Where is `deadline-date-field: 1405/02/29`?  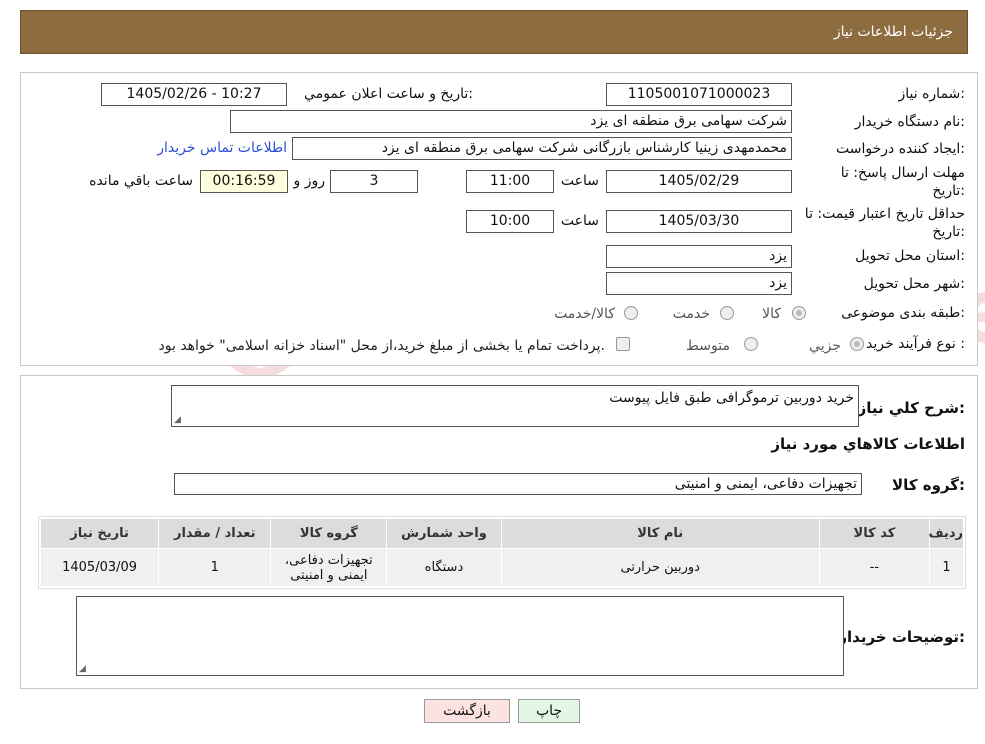 deadline-date-field: 1405/02/29 is located at coordinates (699, 181).